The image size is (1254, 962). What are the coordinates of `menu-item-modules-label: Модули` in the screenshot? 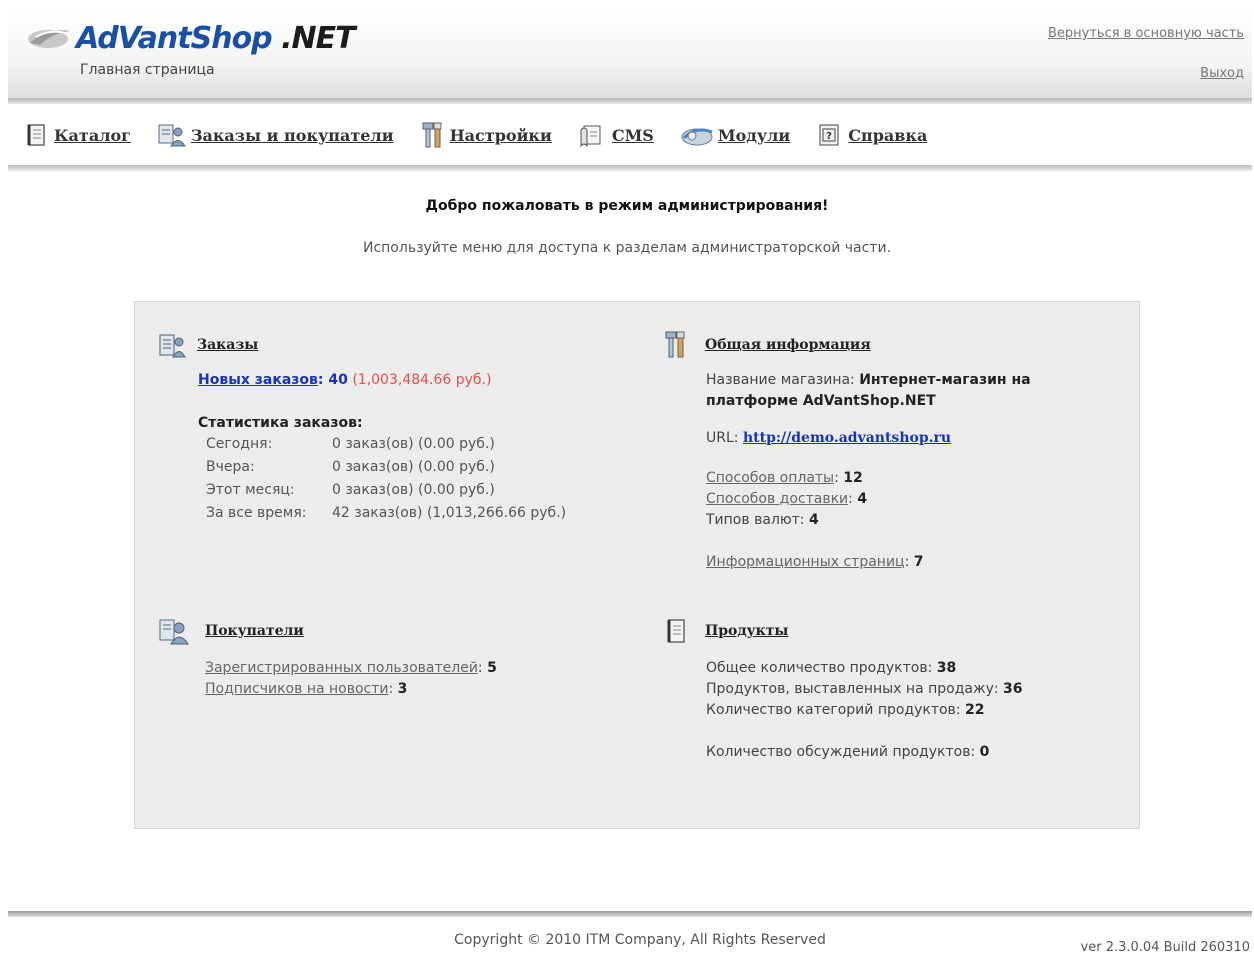 It's located at (754, 135).